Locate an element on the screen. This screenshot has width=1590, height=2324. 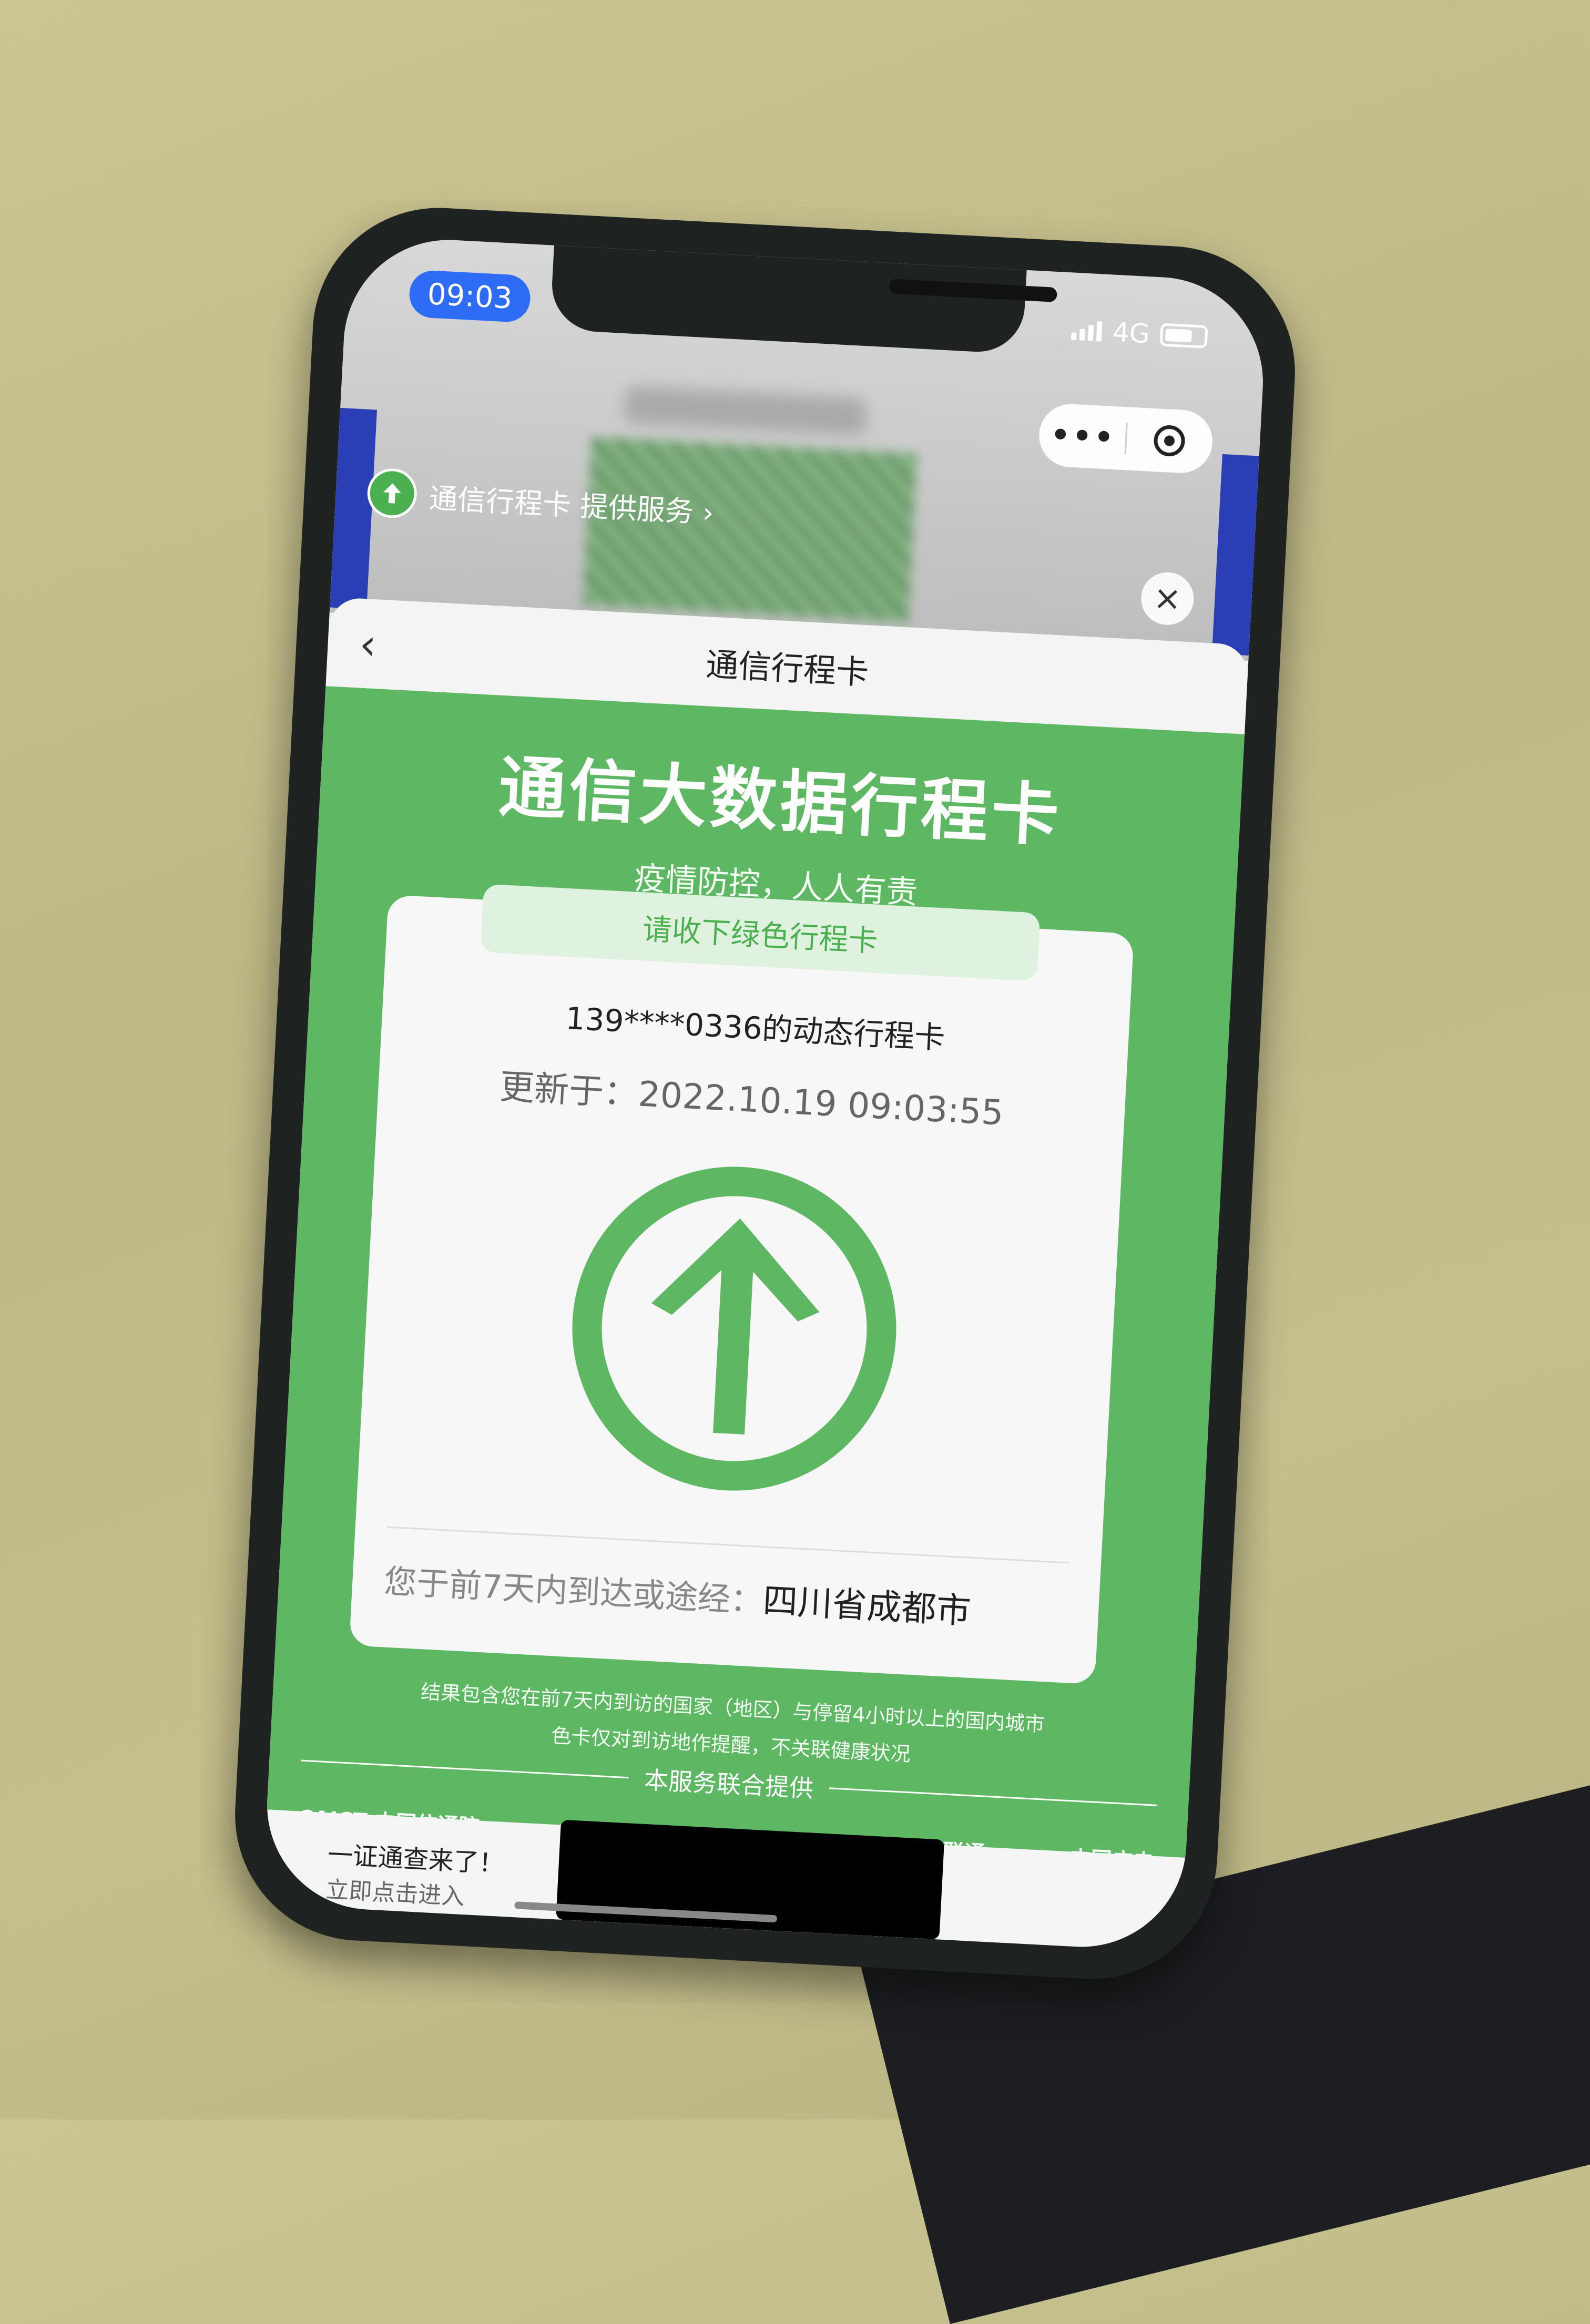
update-line: 更新于：2022.10.19 09:03:55 is located at coordinates (752, 1097).